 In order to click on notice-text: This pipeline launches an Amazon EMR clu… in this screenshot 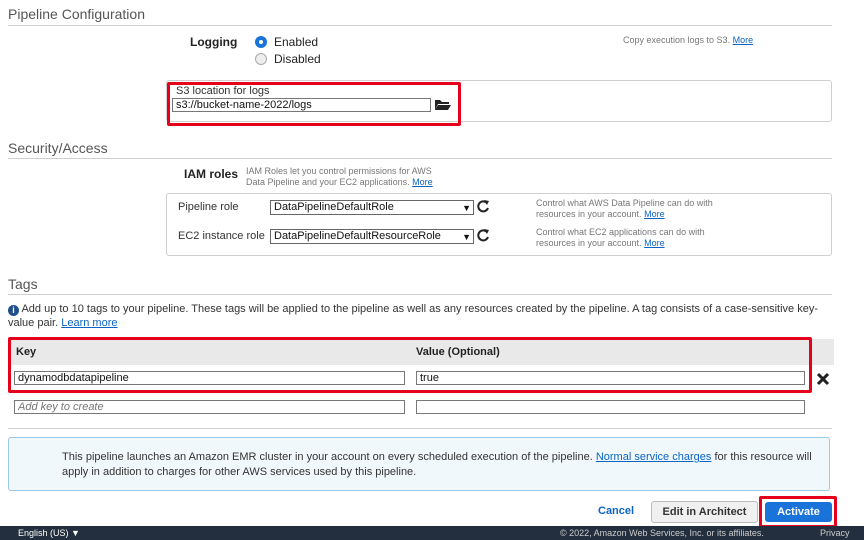, I will do `click(442, 465)`.